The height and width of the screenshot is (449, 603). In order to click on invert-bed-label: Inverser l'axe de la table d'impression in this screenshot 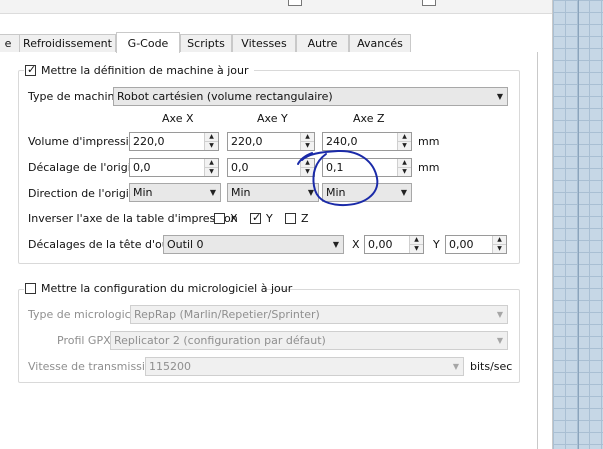, I will do `click(133, 218)`.